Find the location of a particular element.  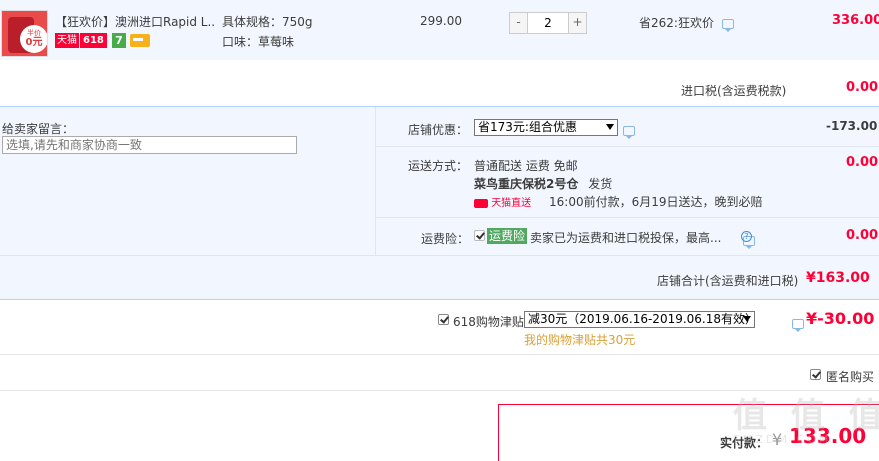

tmall-618-tag: 天猫 618 is located at coordinates (81, 40).